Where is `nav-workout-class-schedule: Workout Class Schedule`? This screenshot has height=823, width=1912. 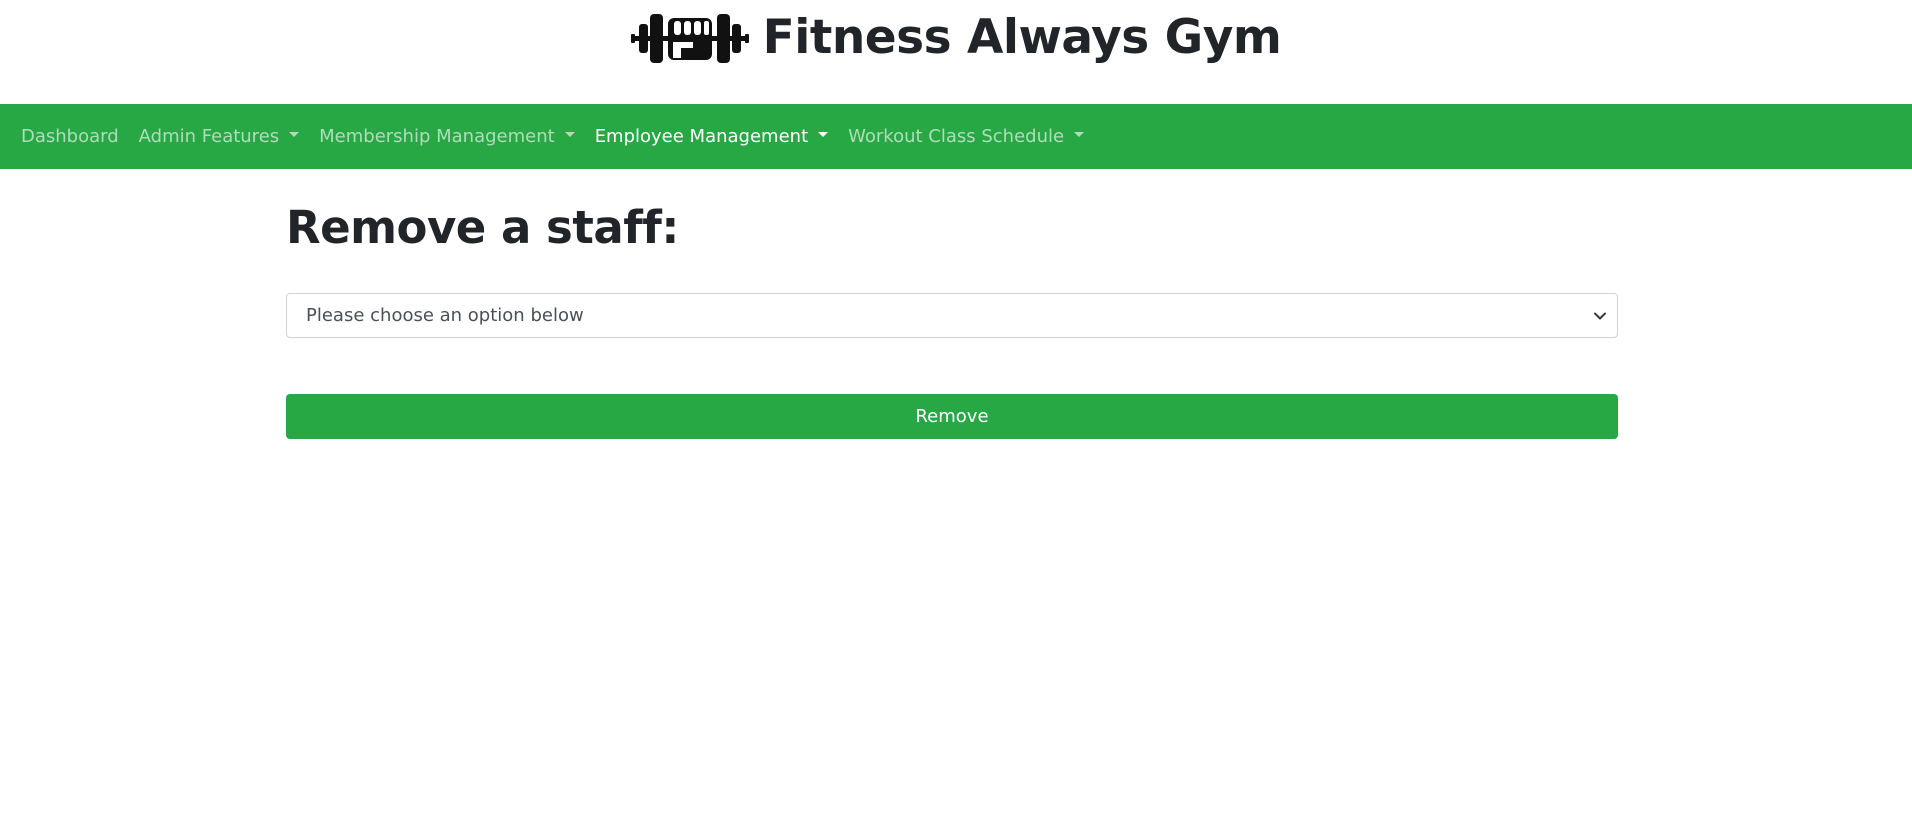 nav-workout-class-schedule: Workout Class Schedule is located at coordinates (966, 136).